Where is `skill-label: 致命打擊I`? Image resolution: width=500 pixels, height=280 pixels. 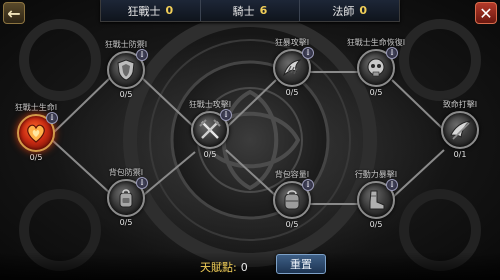 skill-label: 致命打擊I is located at coordinates (460, 104).